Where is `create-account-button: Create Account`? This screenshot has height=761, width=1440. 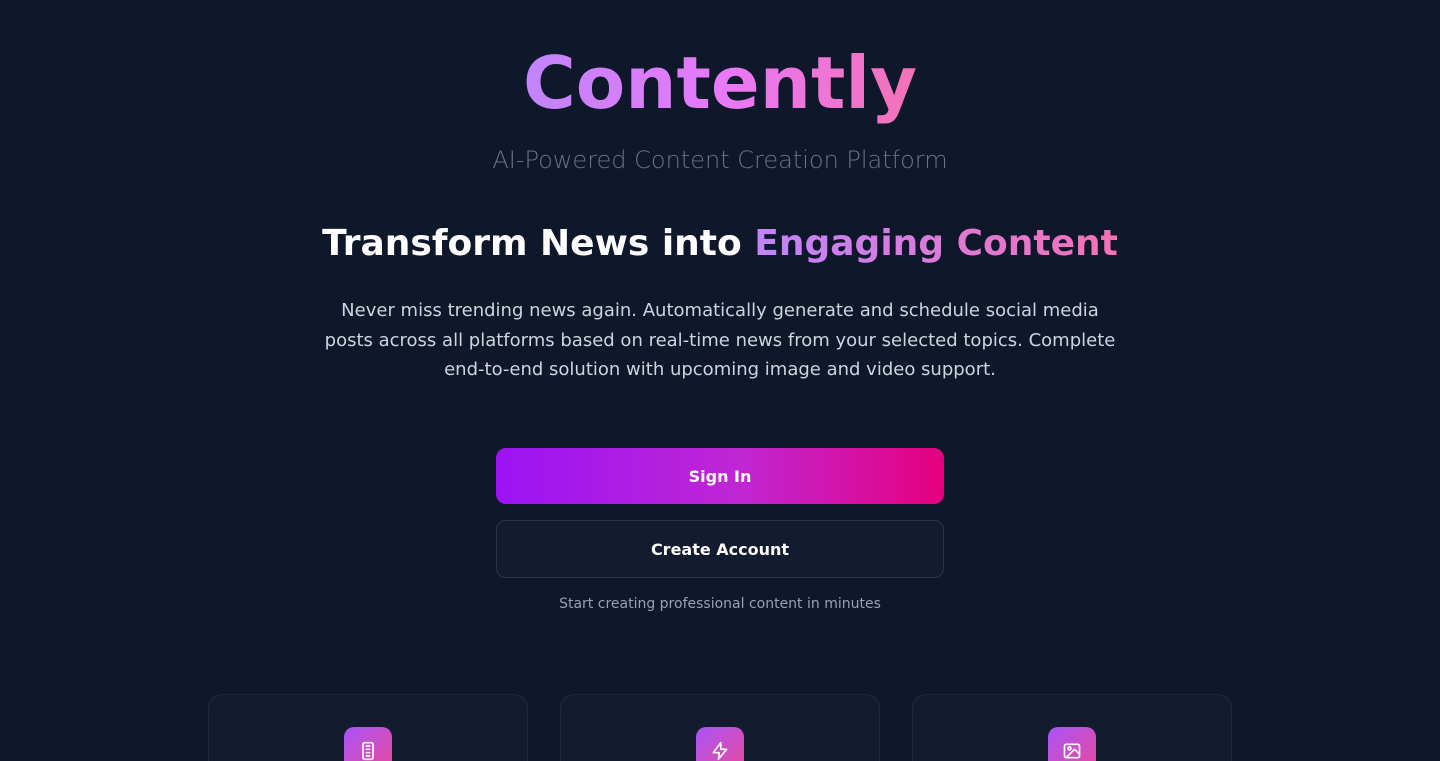 create-account-button: Create Account is located at coordinates (720, 549).